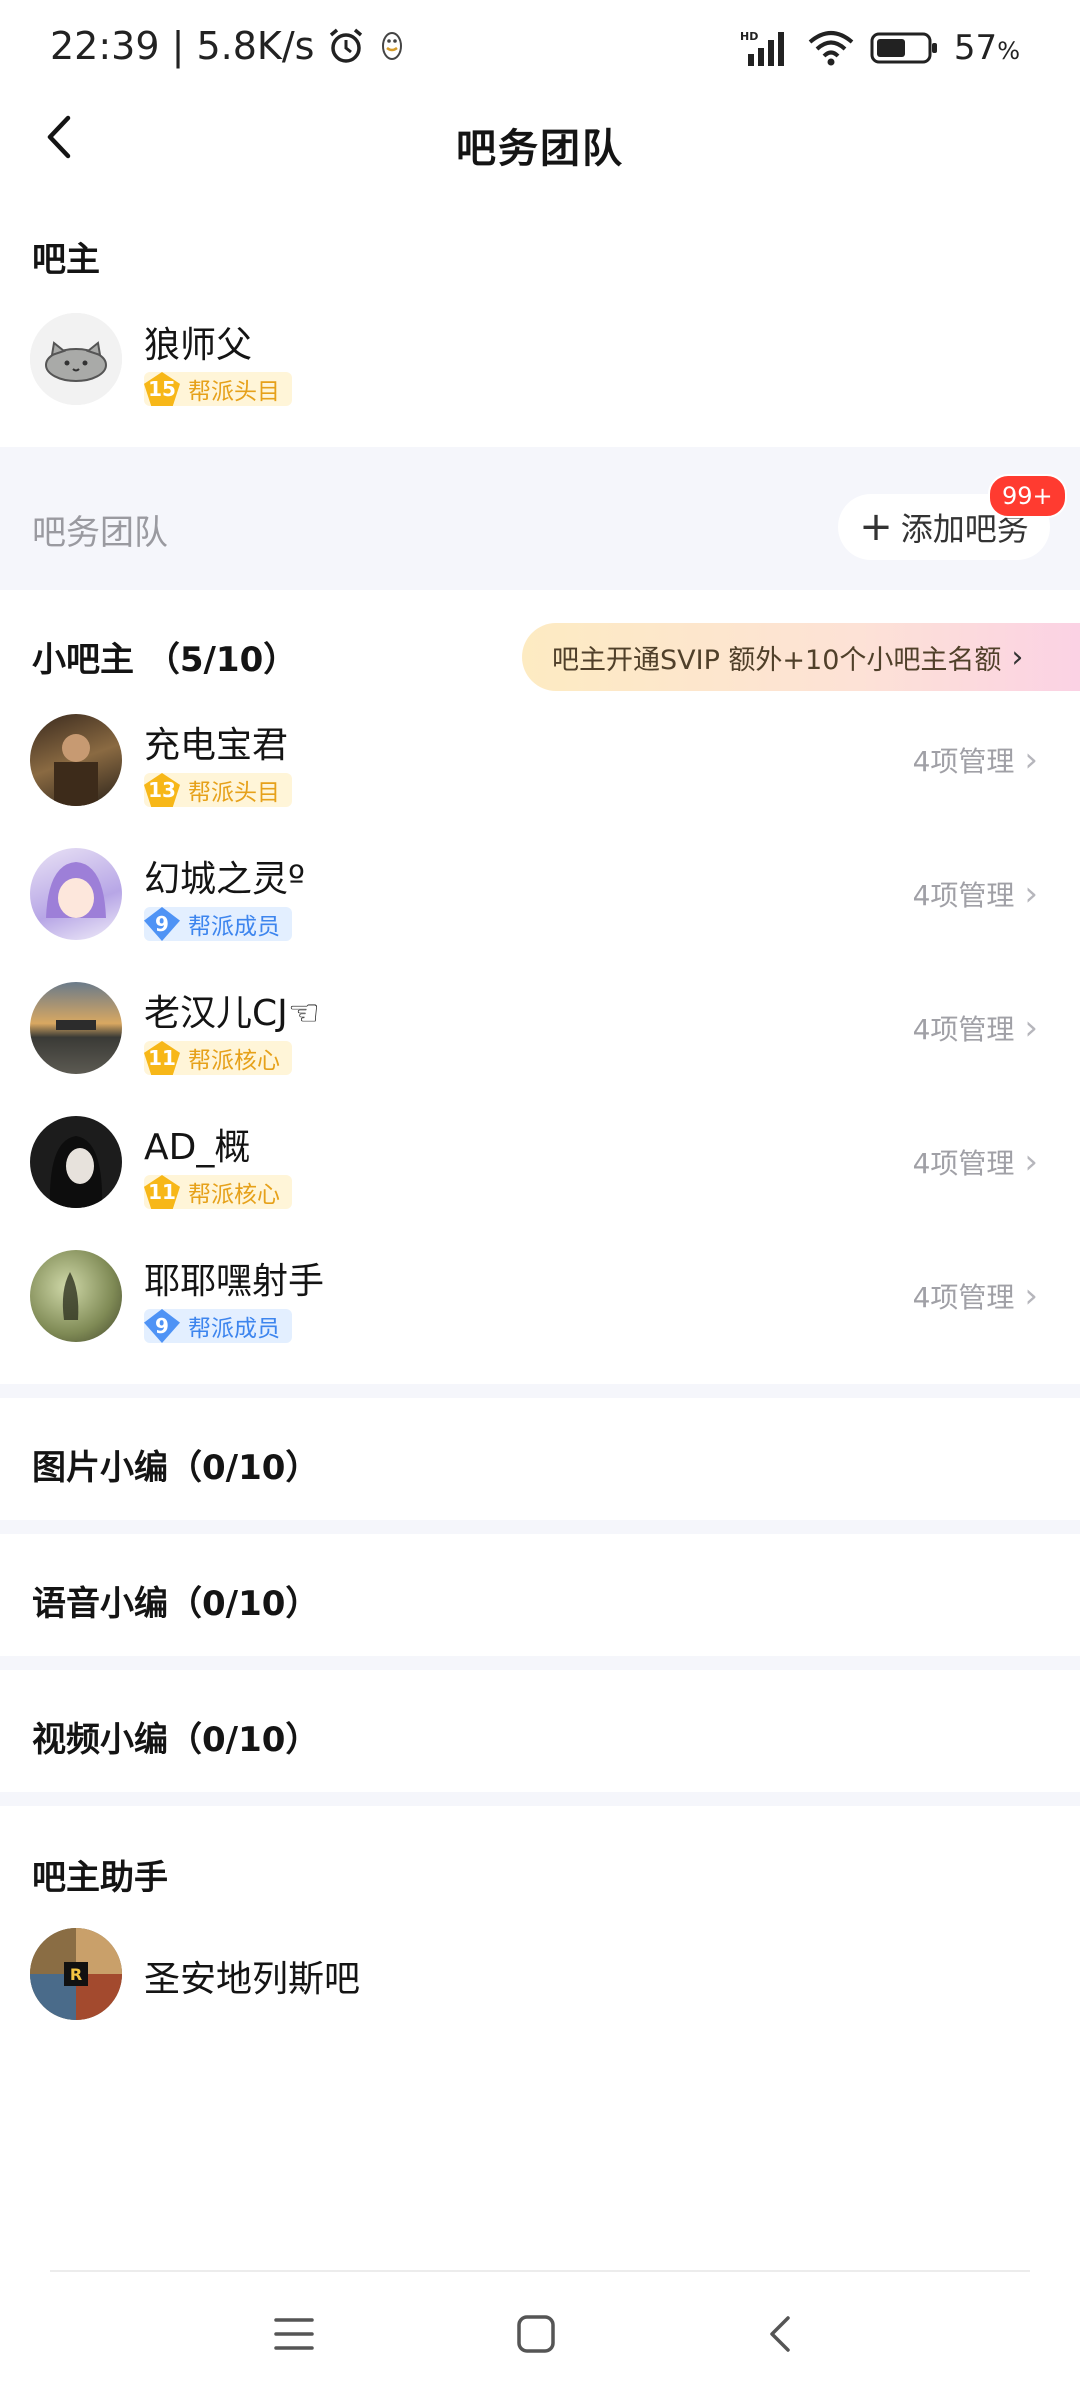 Image resolution: width=1080 pixels, height=2400 pixels. I want to click on assistant-section-title: 吧主助手, so click(100, 1878).